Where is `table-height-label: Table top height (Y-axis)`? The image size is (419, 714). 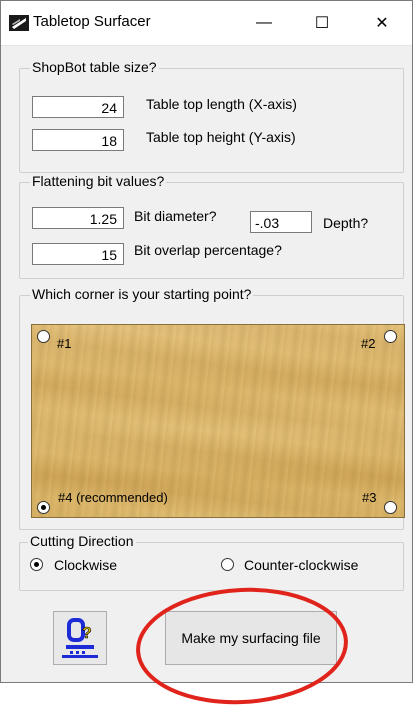 table-height-label: Table top height (Y-axis) is located at coordinates (221, 137).